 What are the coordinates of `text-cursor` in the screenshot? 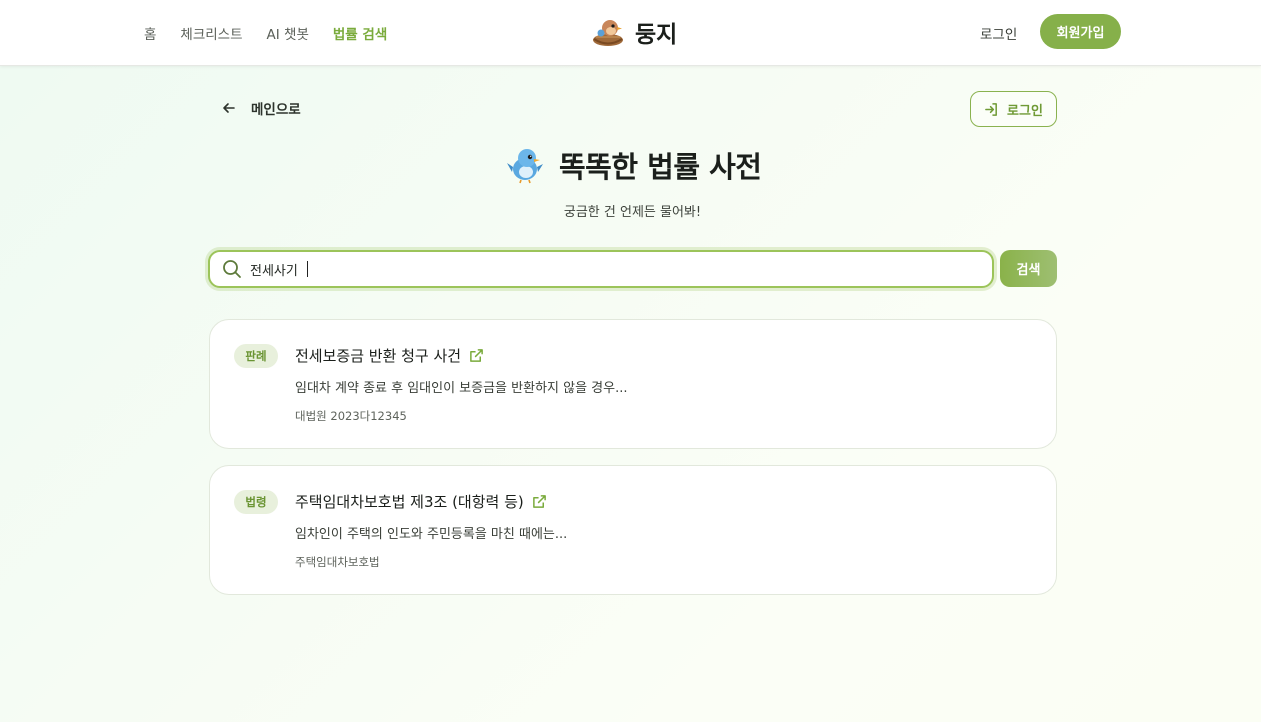 It's located at (307, 269).